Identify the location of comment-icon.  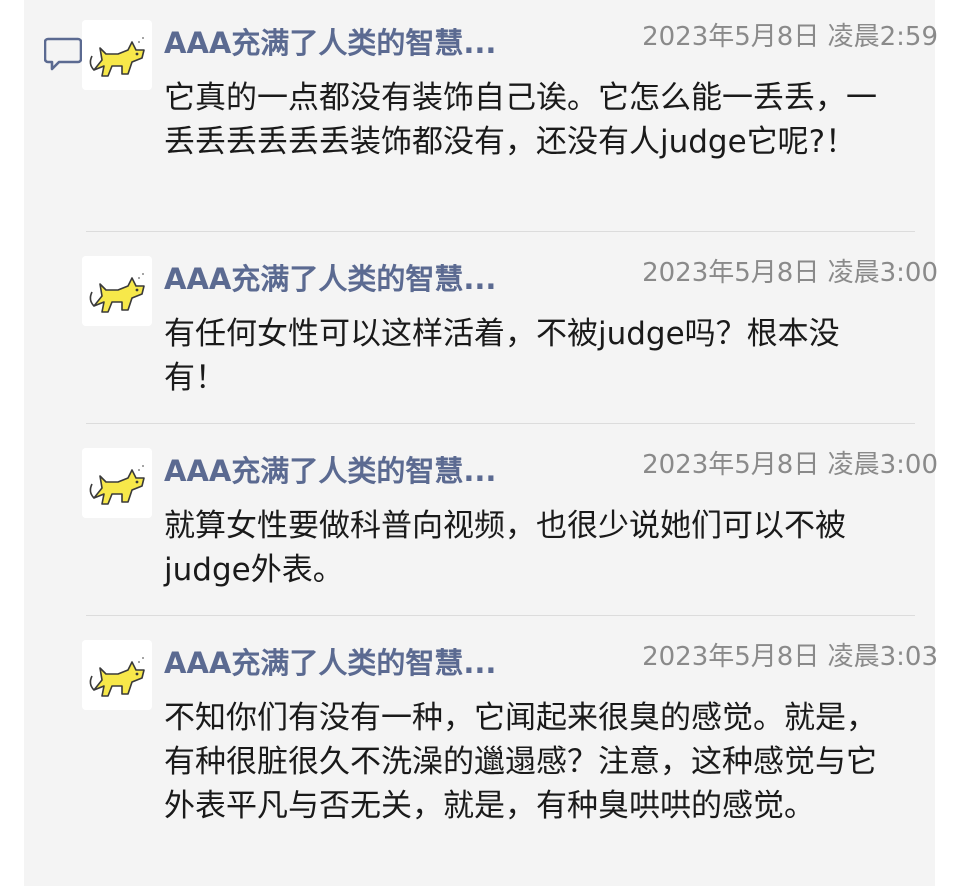
(63, 54).